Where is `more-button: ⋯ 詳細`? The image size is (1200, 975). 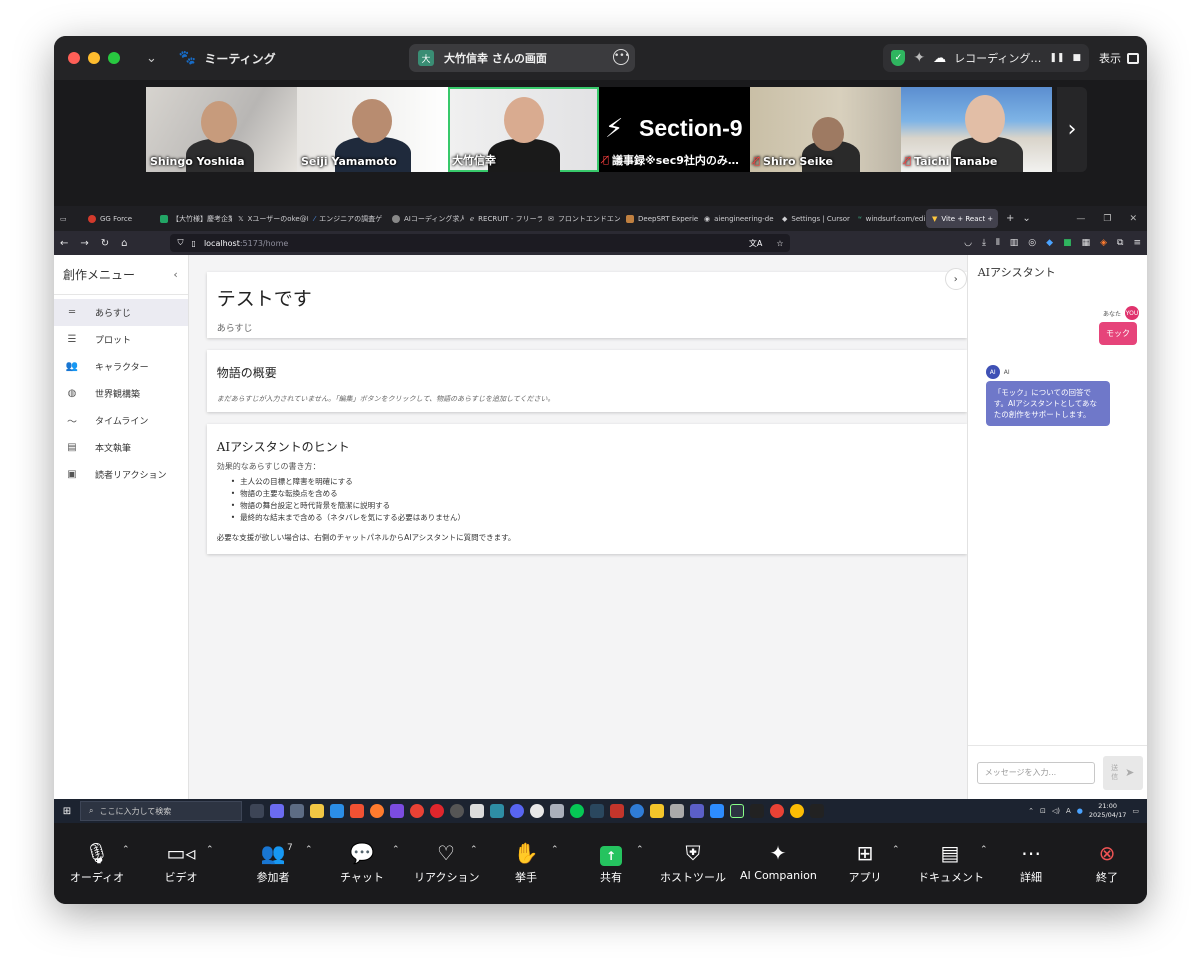 more-button: ⋯ 詳細 is located at coordinates (1031, 863).